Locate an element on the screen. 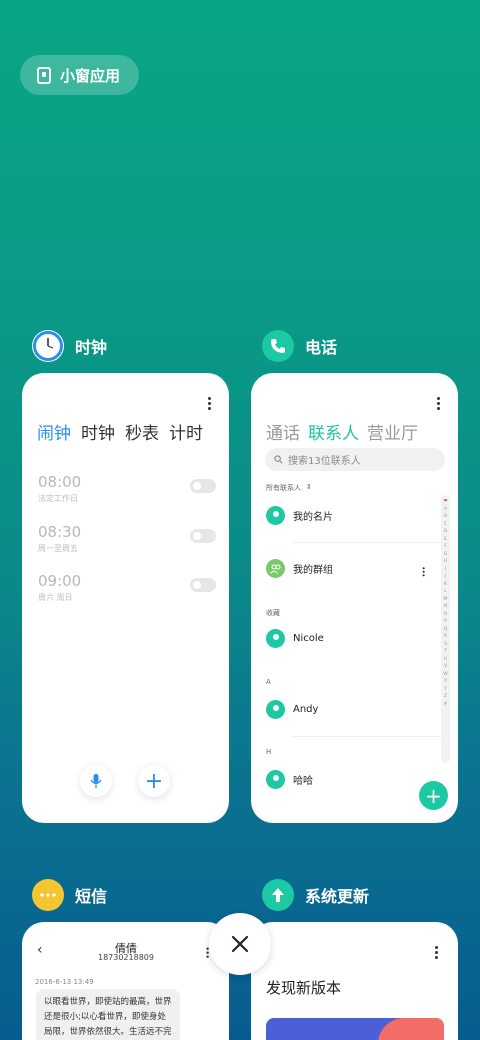 This screenshot has height=1040, width=480. index-letter: ❤ is located at coordinates (446, 502).